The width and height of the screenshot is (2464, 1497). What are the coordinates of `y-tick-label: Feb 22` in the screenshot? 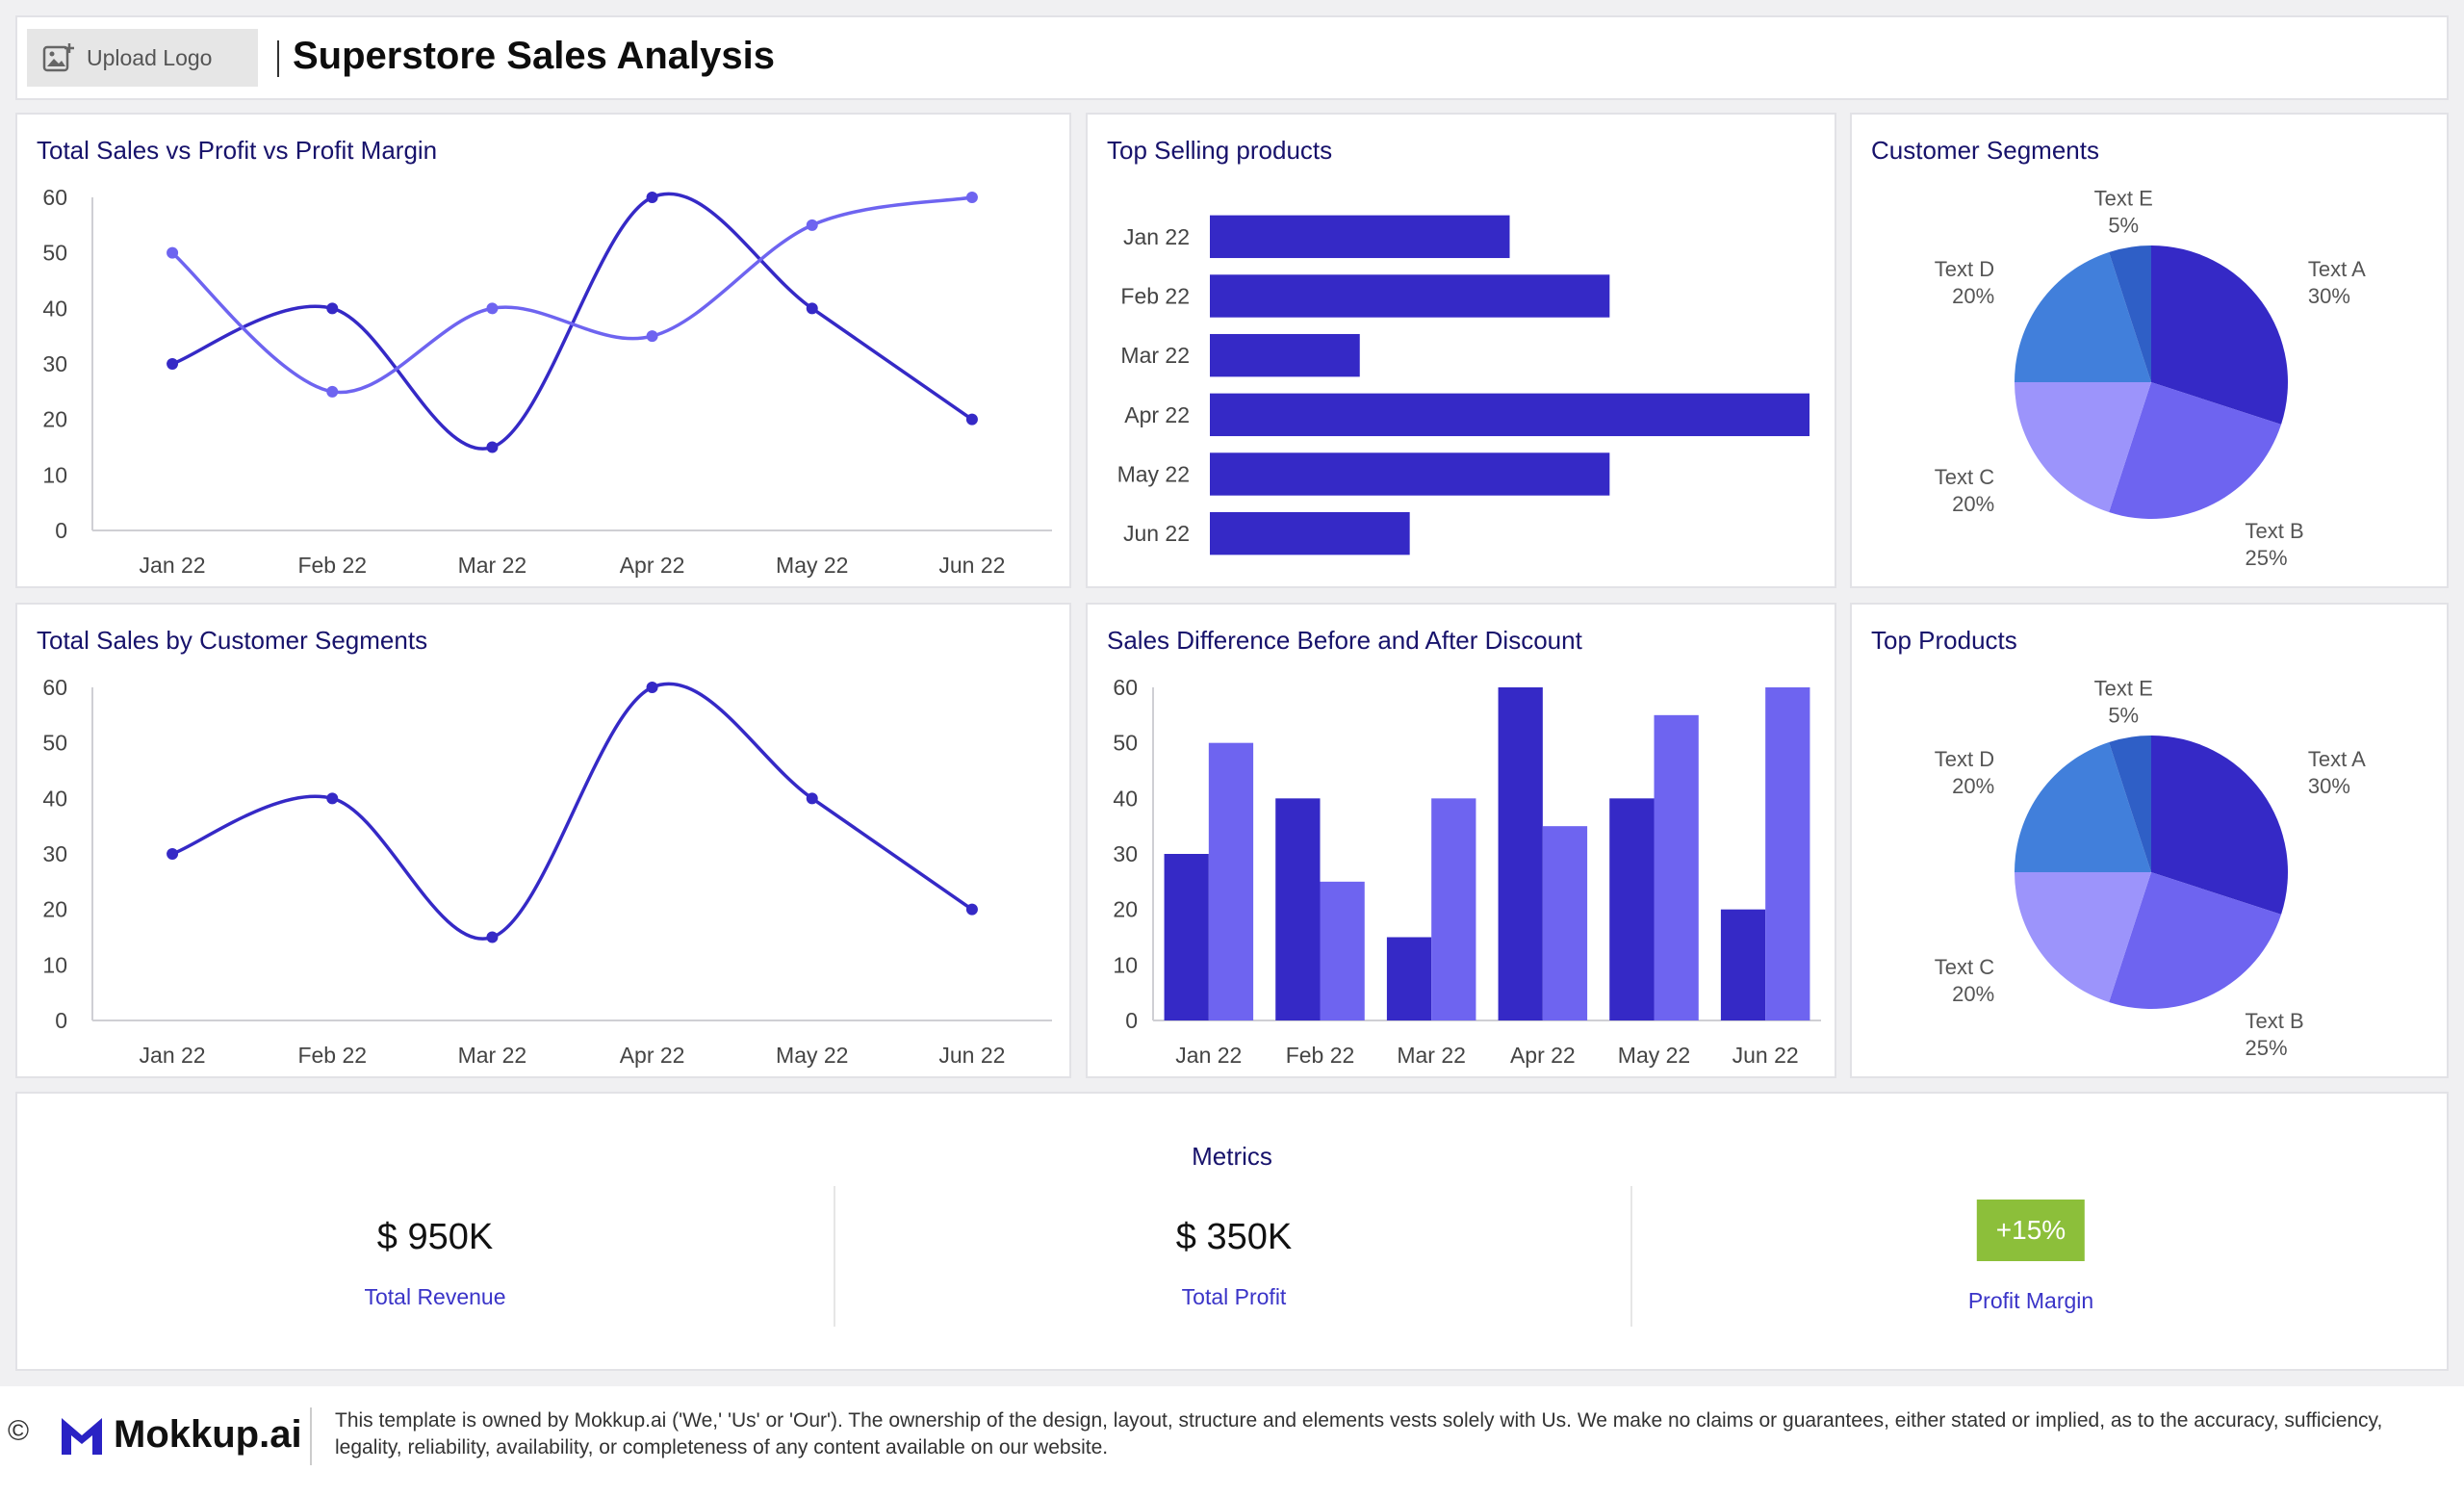 It's located at (1155, 296).